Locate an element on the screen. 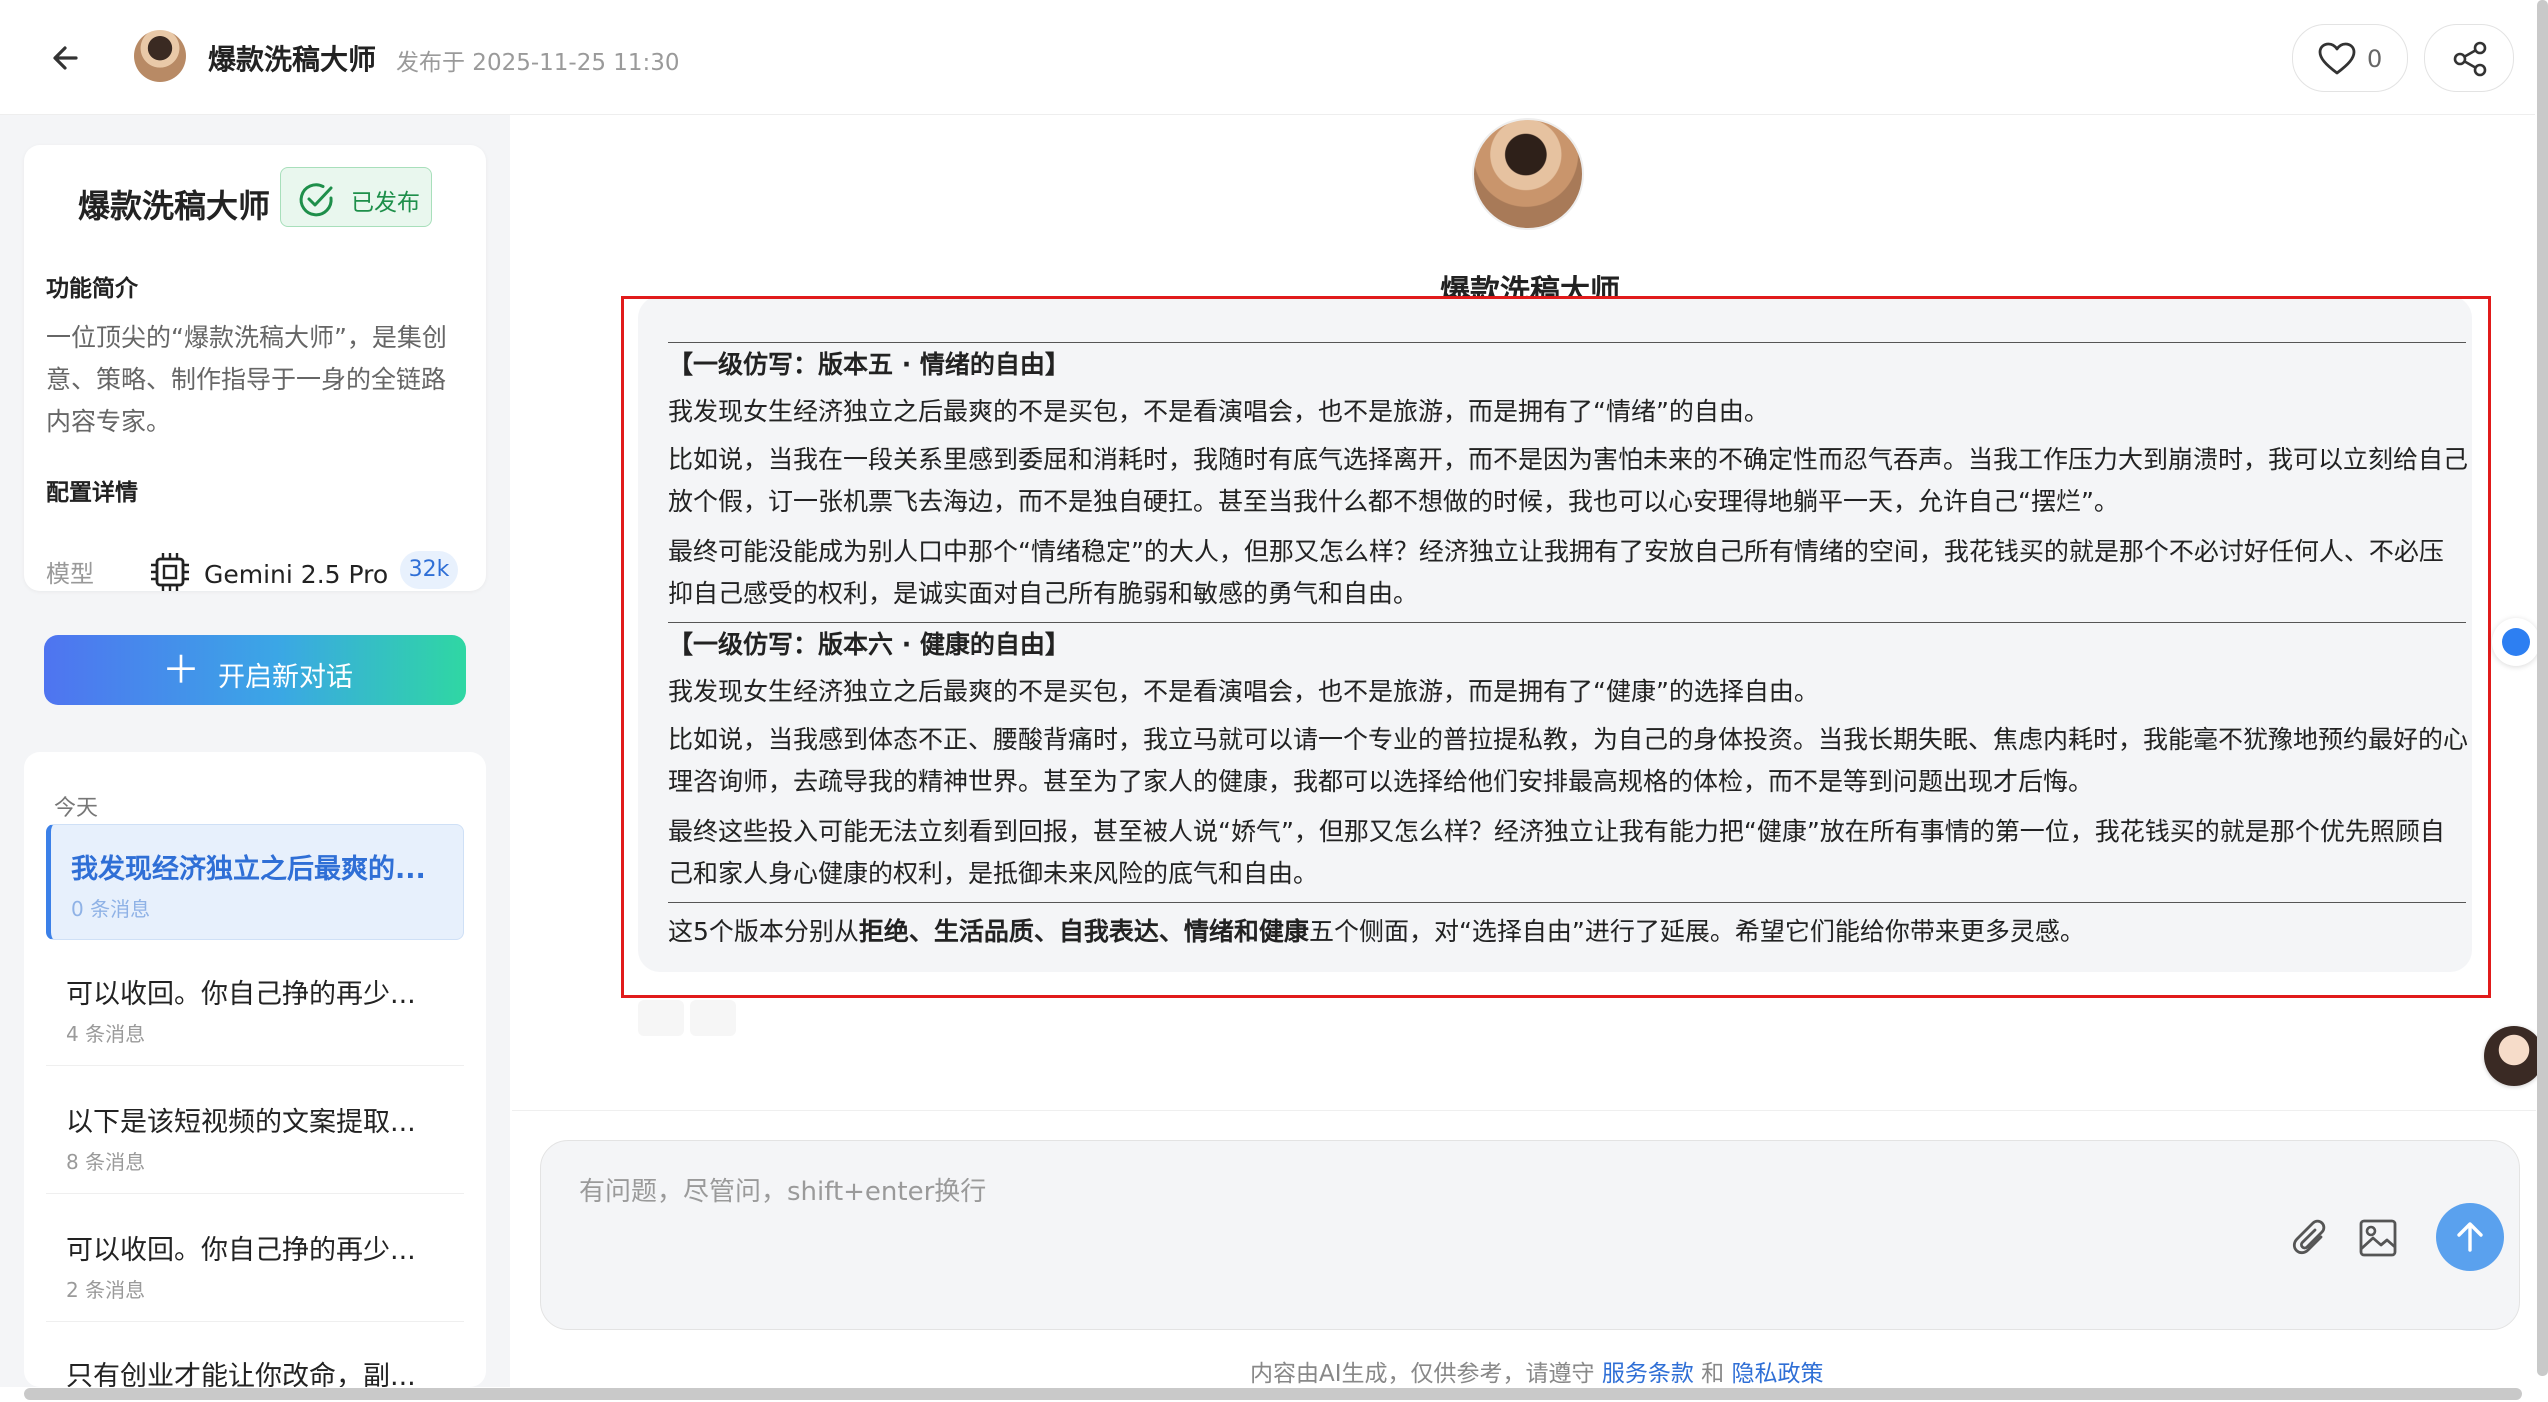 This screenshot has height=1402, width=2548. config-title: 配置详情 is located at coordinates (92, 493).